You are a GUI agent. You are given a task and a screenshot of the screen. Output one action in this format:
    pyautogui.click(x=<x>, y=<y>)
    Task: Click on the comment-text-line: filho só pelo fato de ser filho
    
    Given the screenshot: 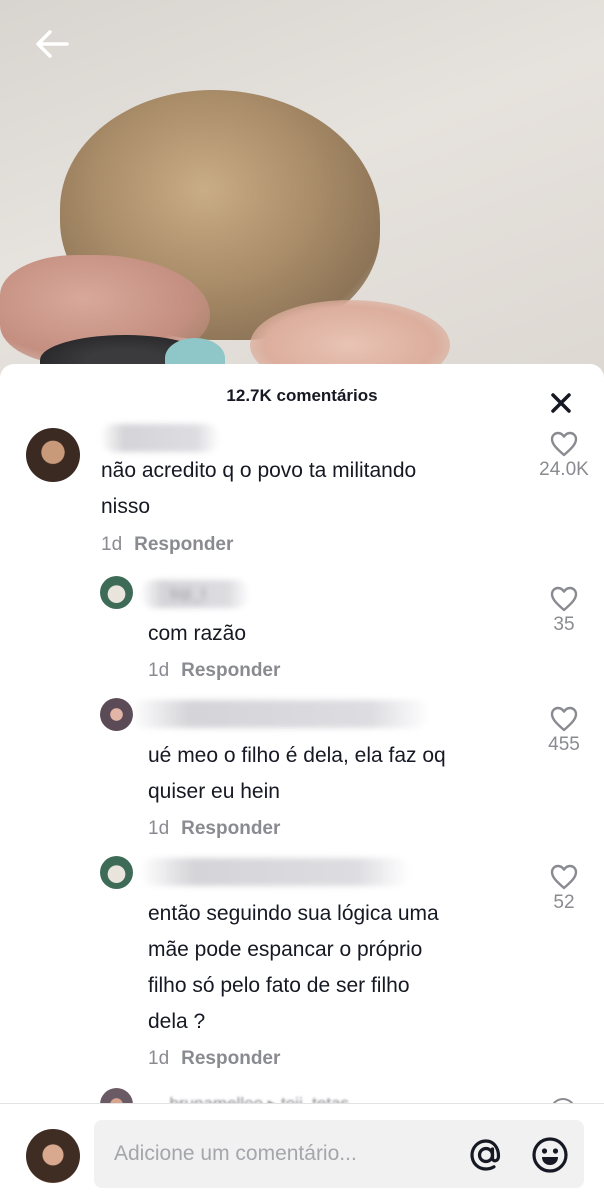 What is the action you would take?
    pyautogui.click(x=279, y=985)
    